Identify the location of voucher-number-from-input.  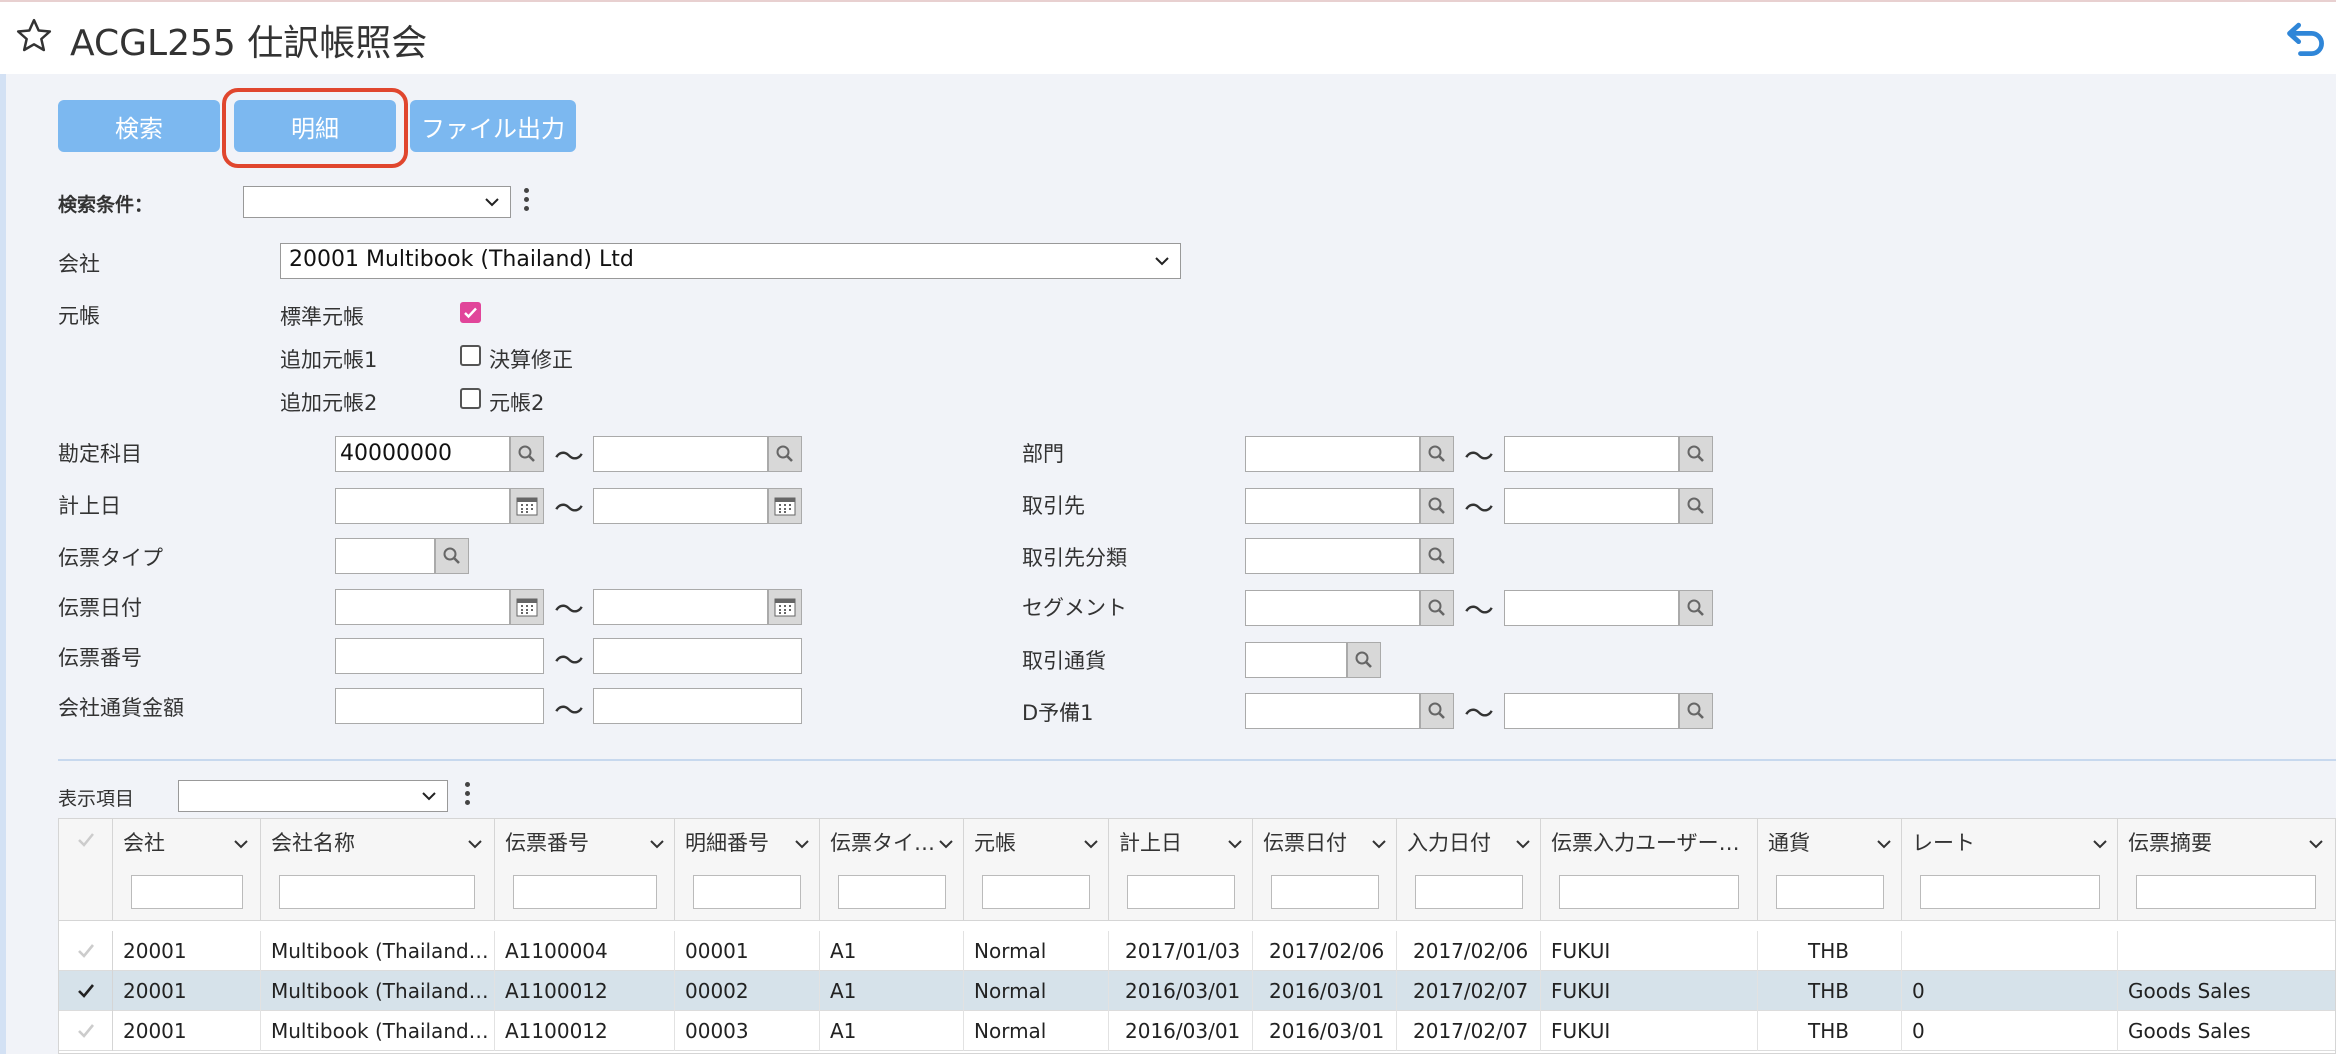
(439, 656).